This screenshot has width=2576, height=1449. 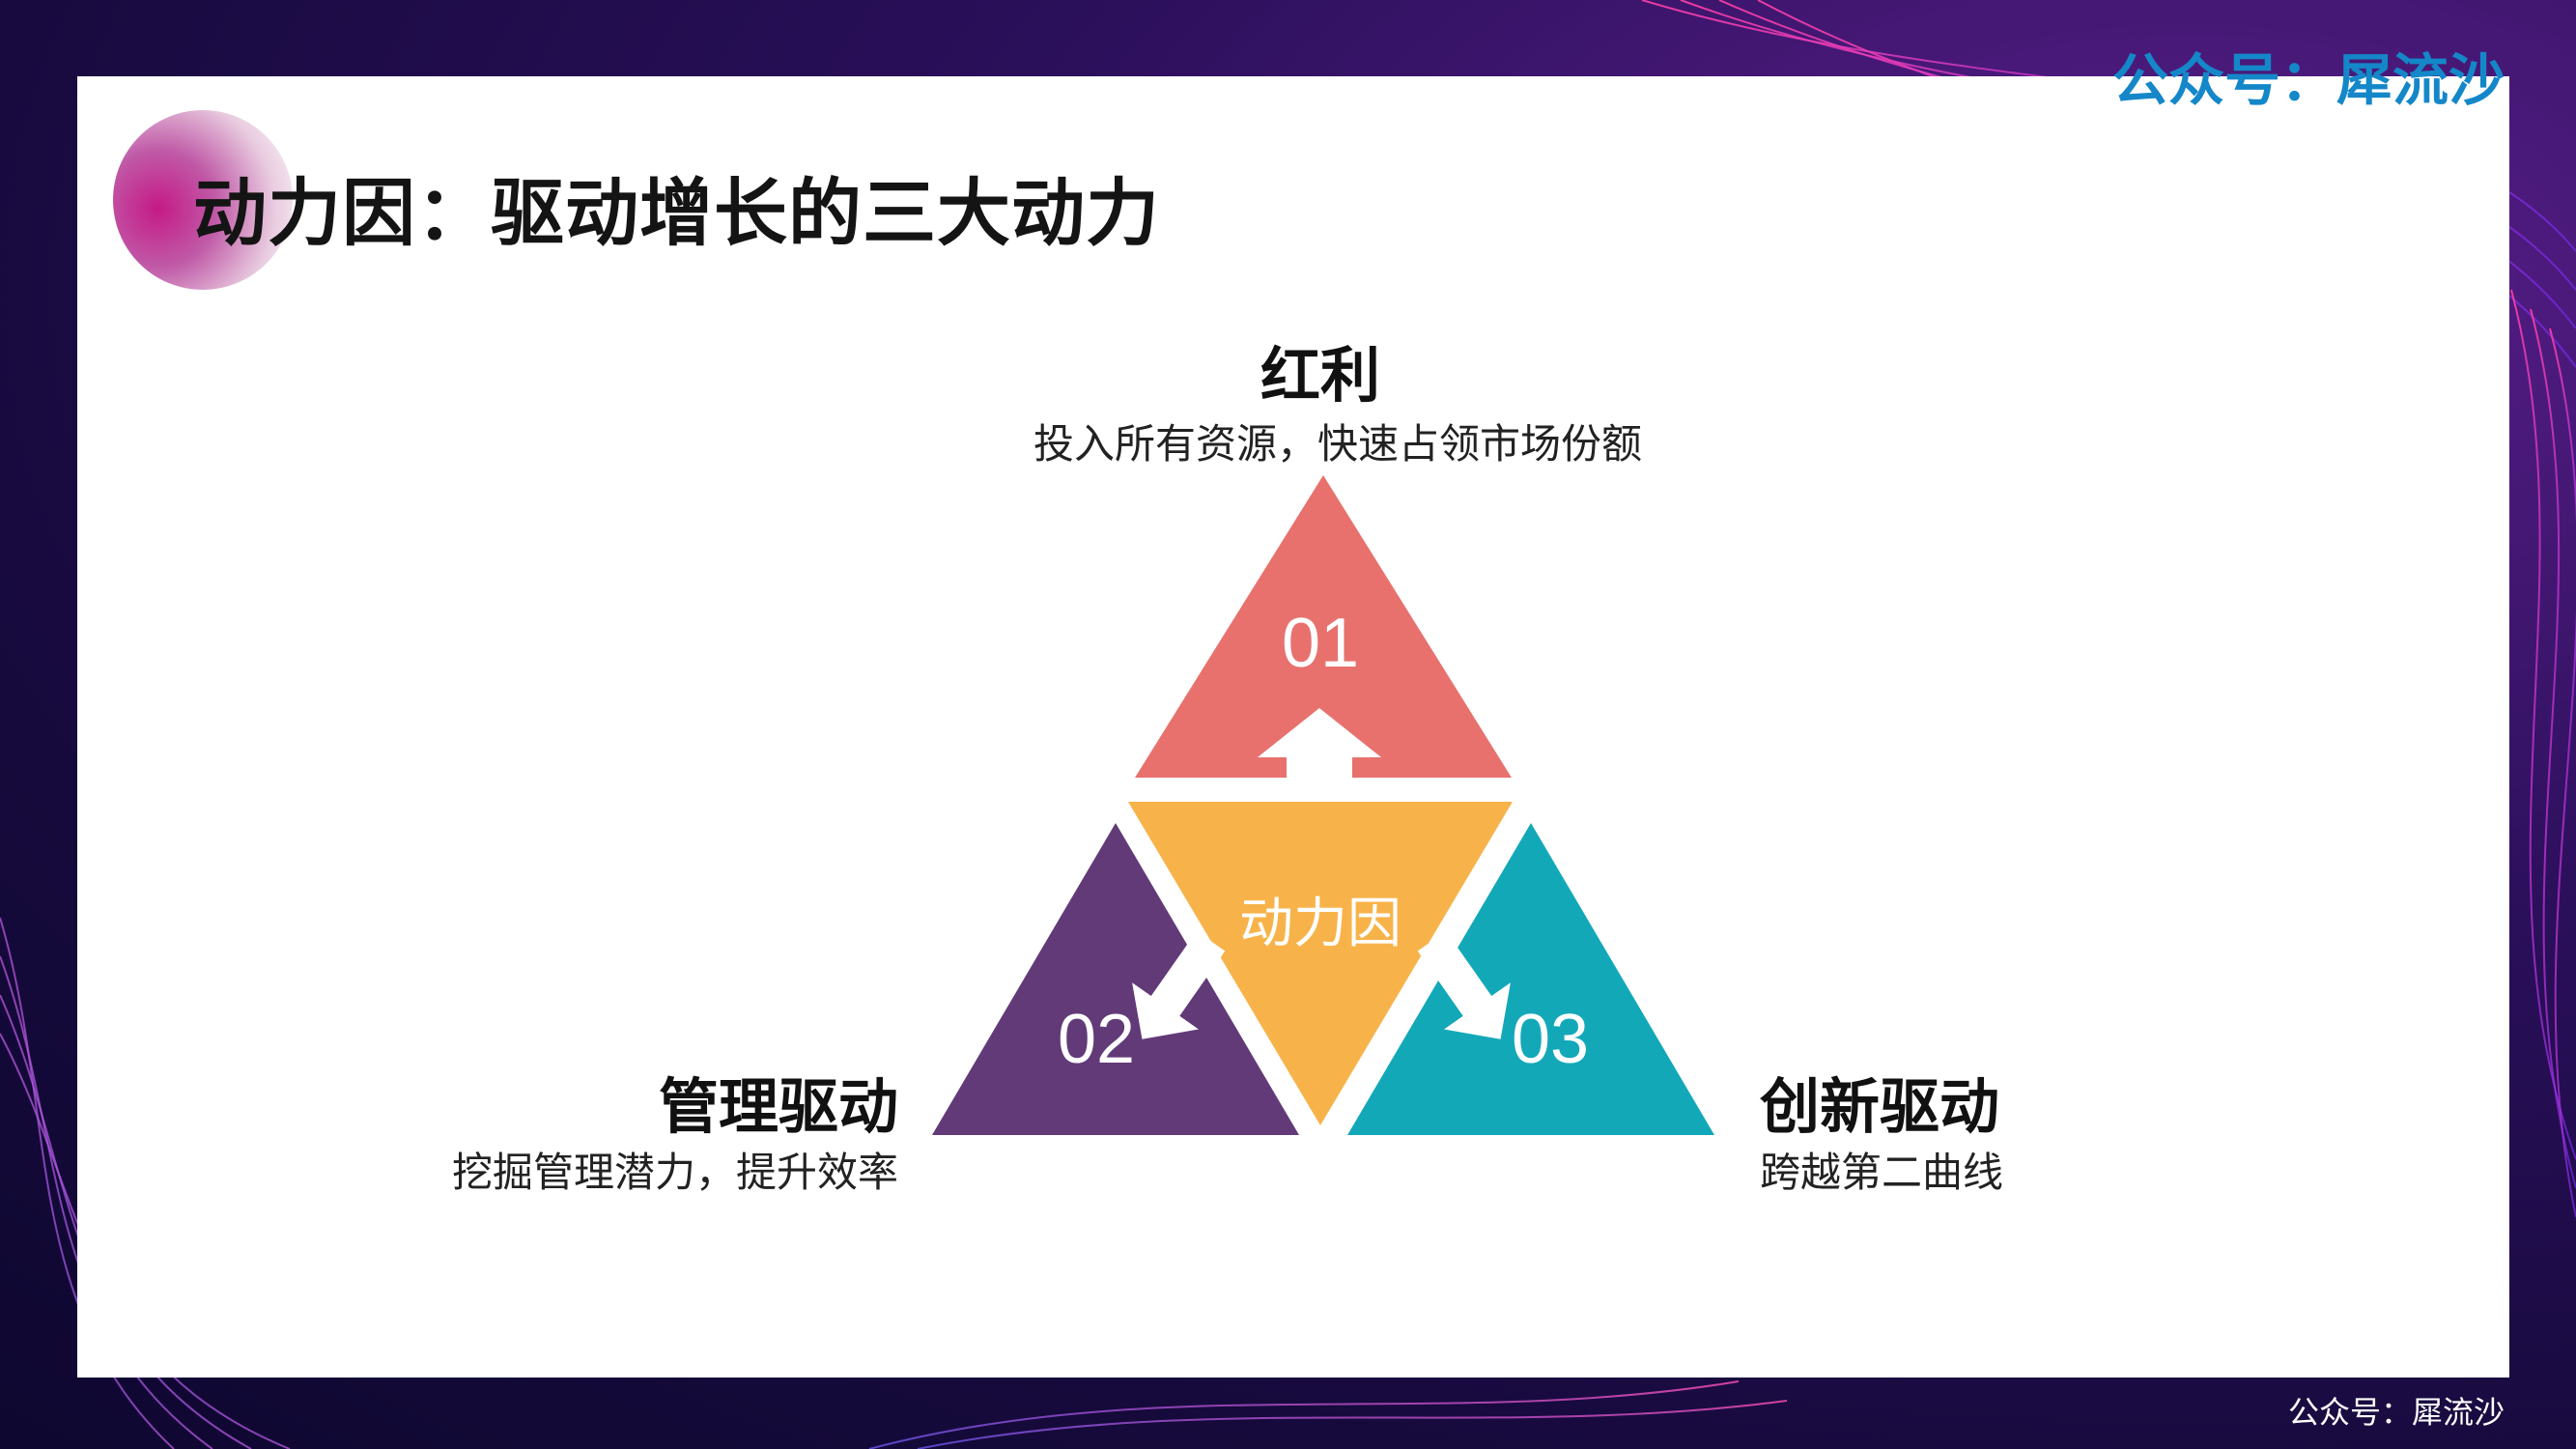 I want to click on triangle-diagram: 01 02 03 动力因, so click(x=1323, y=805).